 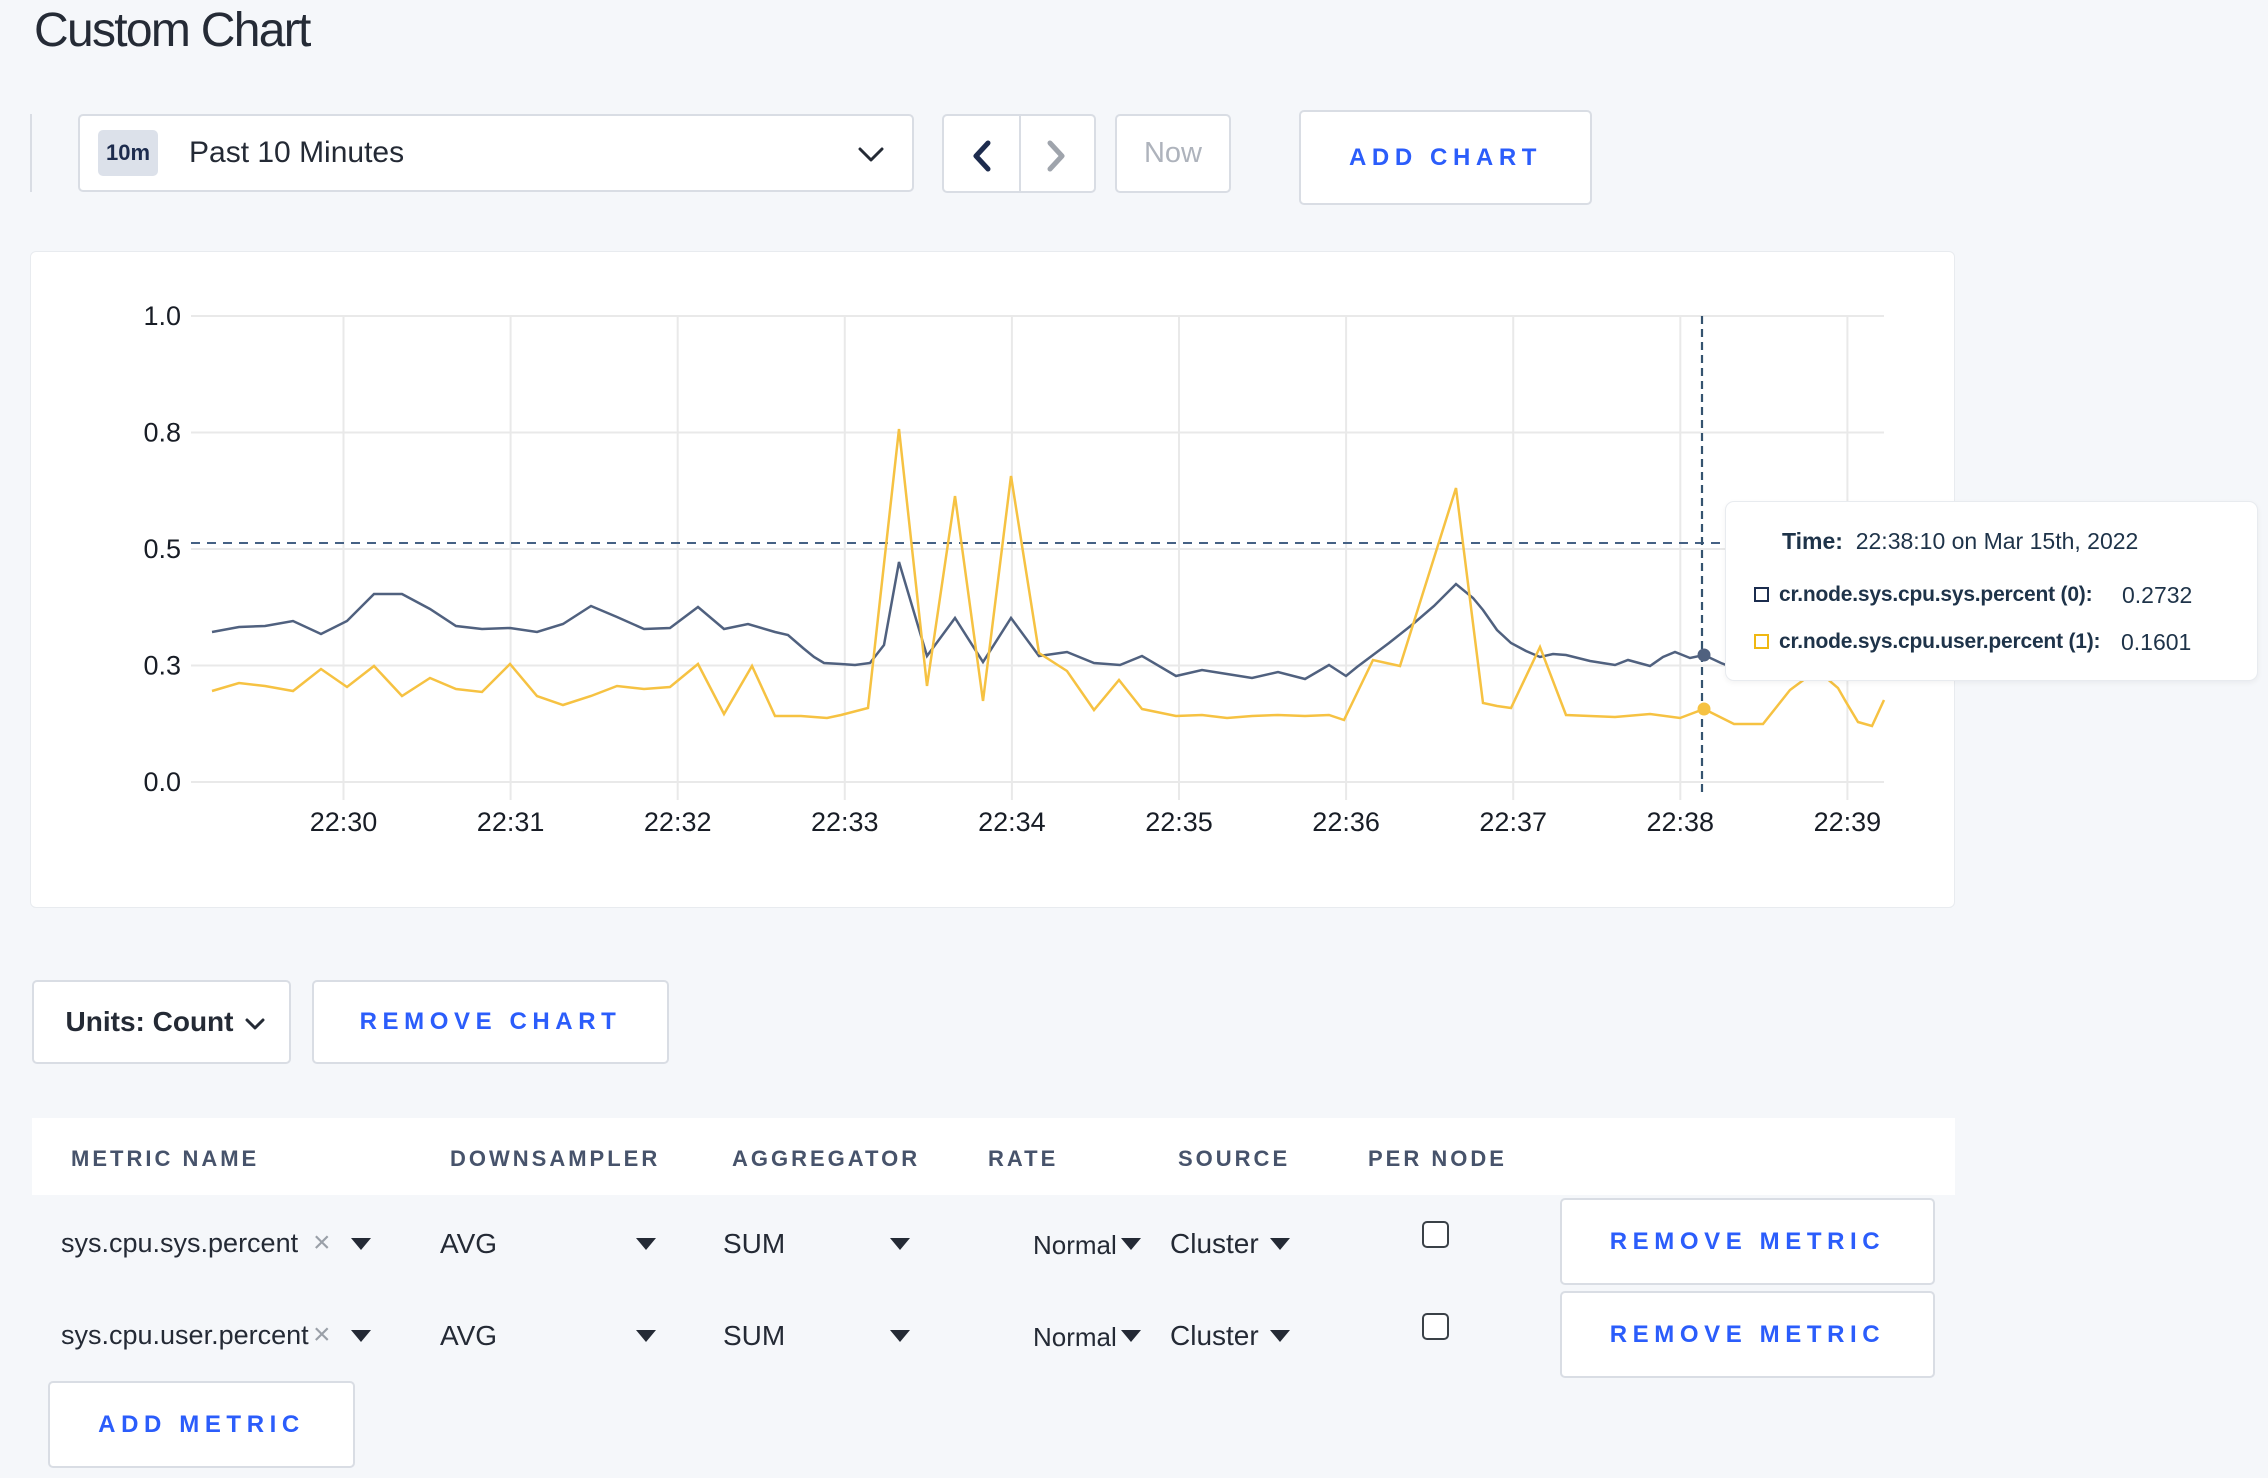 I want to click on svg-text: 22:38, so click(x=1681, y=822).